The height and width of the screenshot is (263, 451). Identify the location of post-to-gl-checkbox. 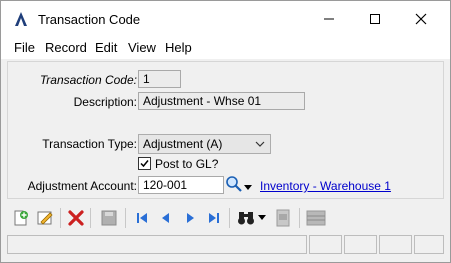
(144, 163).